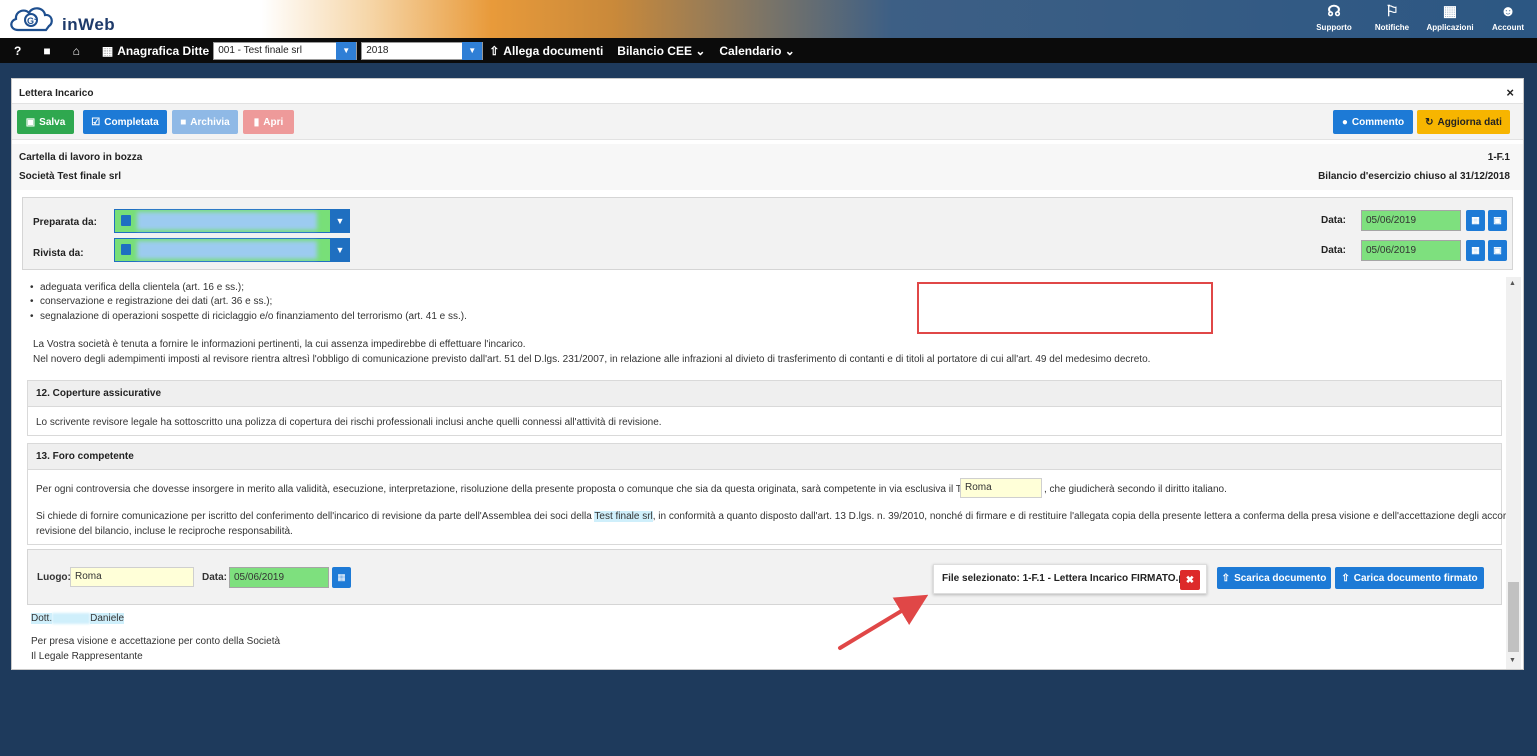 The height and width of the screenshot is (756, 1537). I want to click on modal-title: Lettera Incarico, so click(56, 93).